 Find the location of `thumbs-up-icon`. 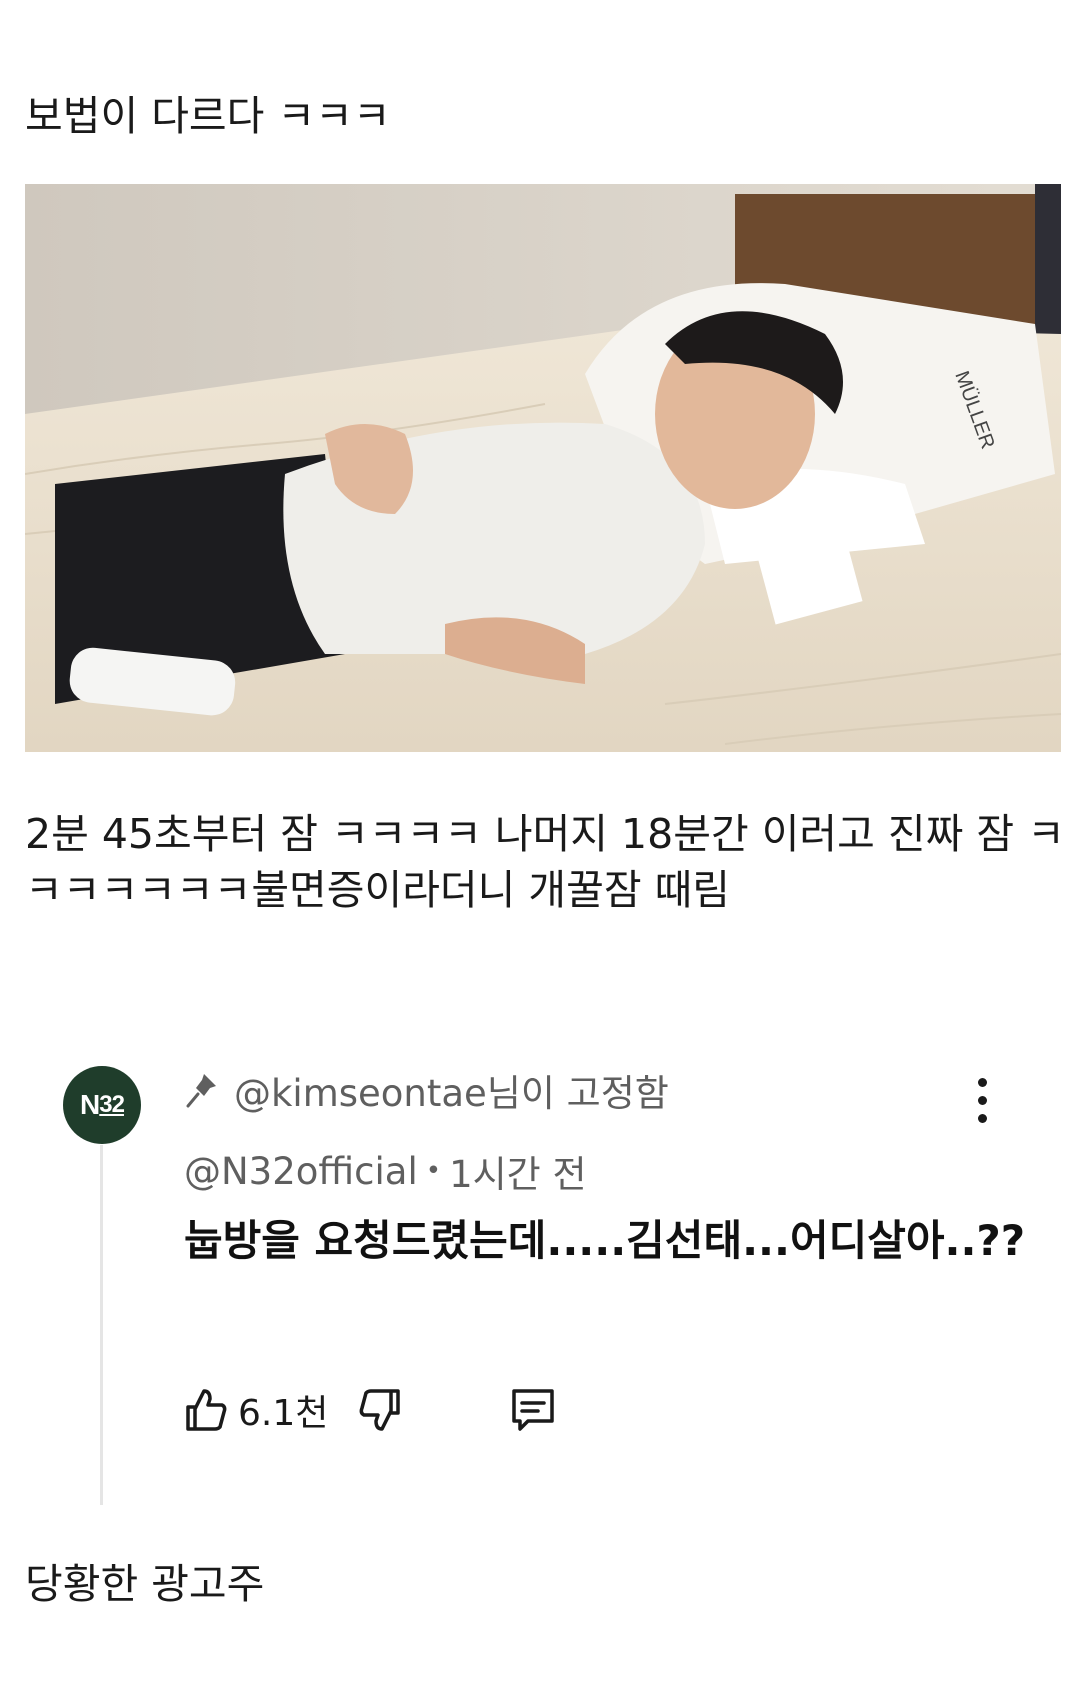

thumbs-up-icon is located at coordinates (206, 1410).